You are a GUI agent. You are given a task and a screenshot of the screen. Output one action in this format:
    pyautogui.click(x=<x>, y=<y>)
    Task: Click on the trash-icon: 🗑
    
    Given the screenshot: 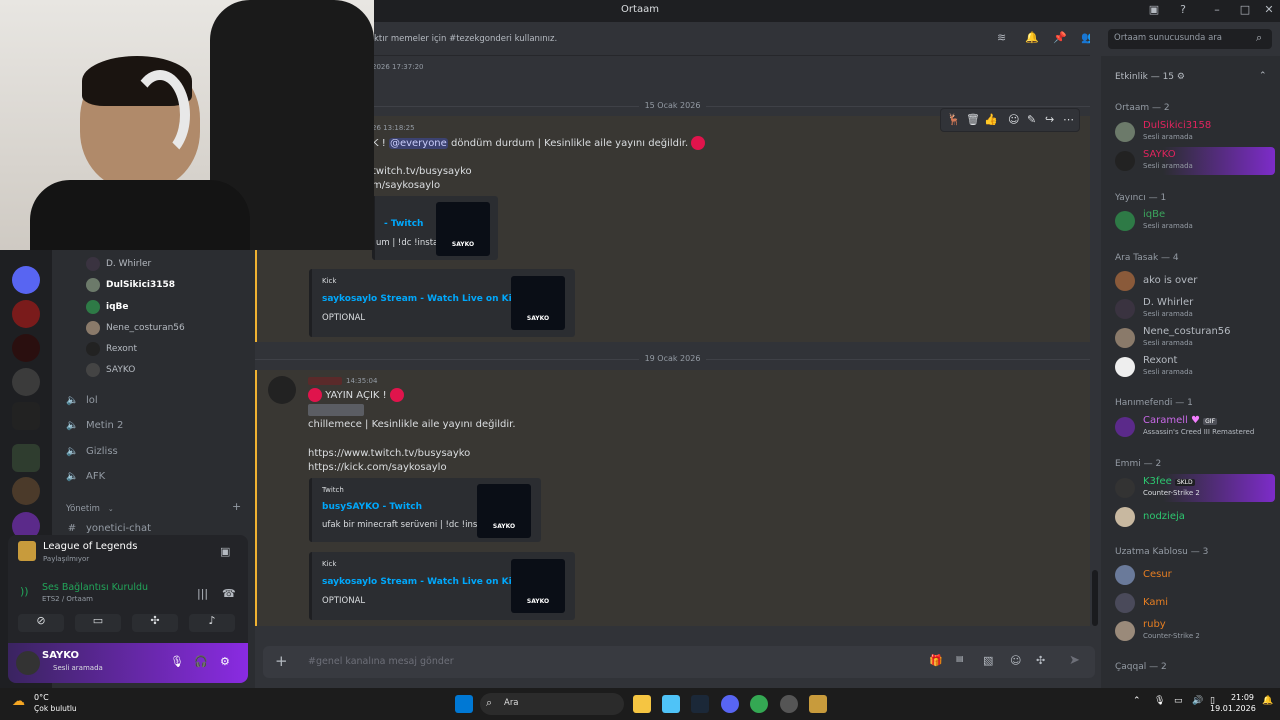 What is the action you would take?
    pyautogui.click(x=973, y=119)
    